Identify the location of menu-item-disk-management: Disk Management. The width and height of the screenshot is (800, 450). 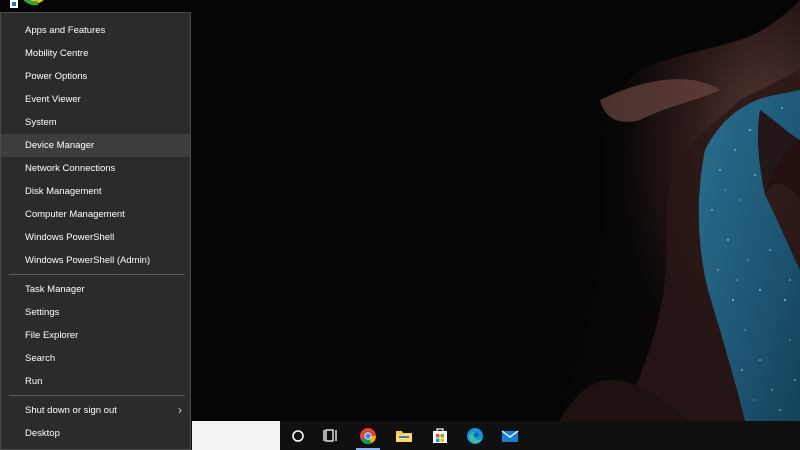
(95, 191).